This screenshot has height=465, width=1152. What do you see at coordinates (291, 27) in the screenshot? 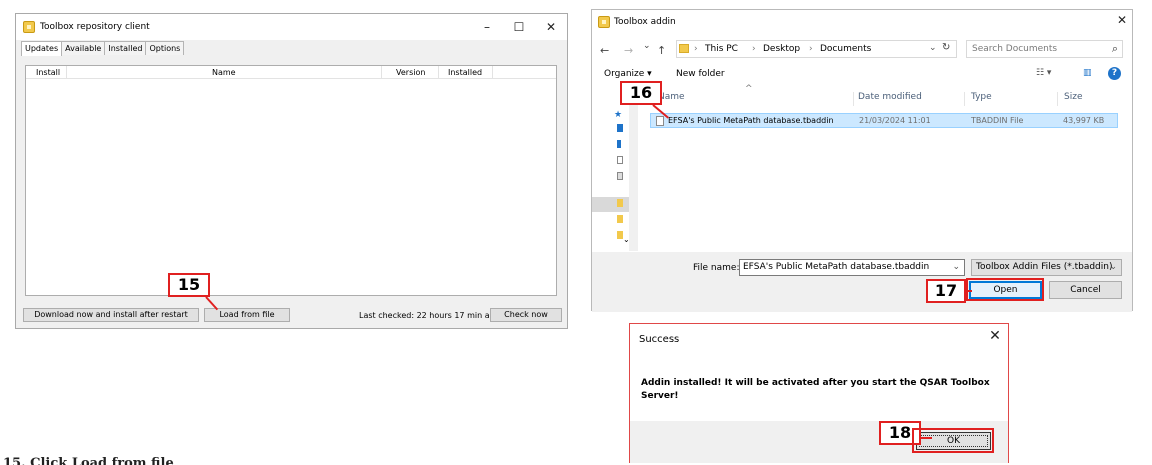
I see `title-bar: Toolbox repository client – ☐ ✕` at bounding box center [291, 27].